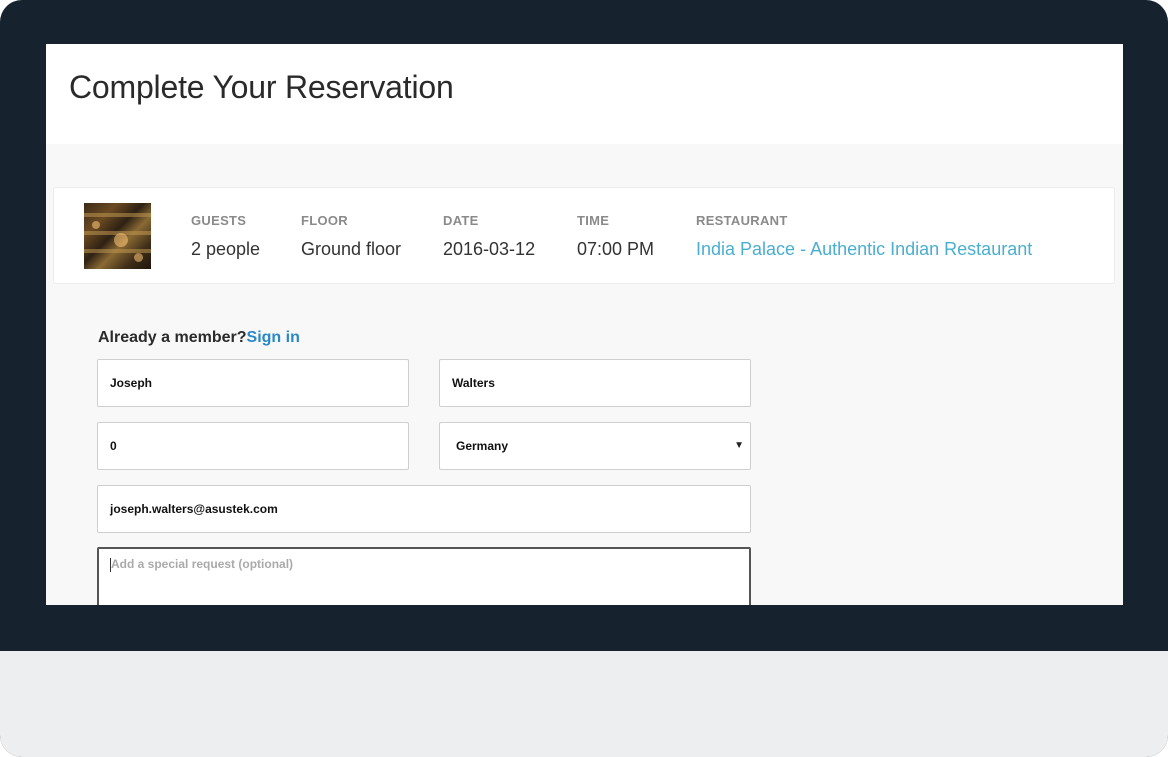 This screenshot has height=757, width=1168. I want to click on restaurant-label: RESTAURANT, so click(742, 220).